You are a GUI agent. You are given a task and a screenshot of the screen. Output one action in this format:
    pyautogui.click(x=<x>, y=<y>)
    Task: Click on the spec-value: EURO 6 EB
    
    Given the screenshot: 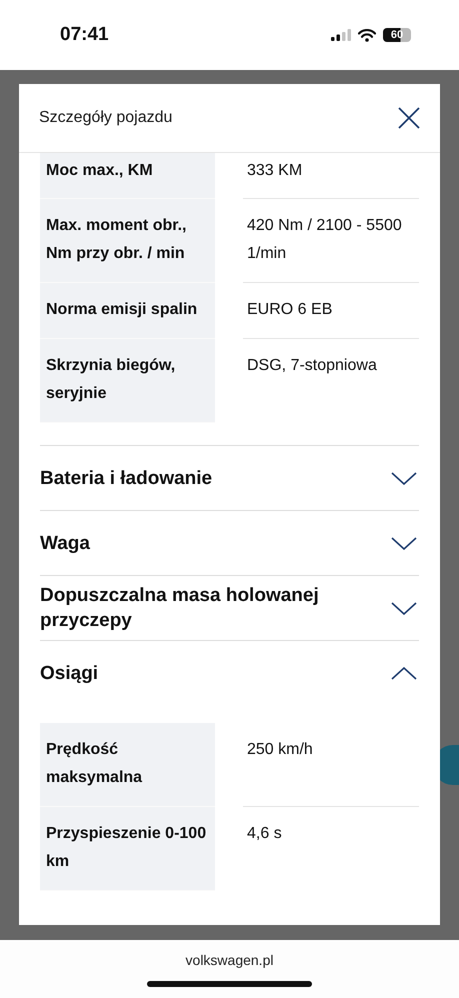 What is the action you would take?
    pyautogui.click(x=331, y=311)
    